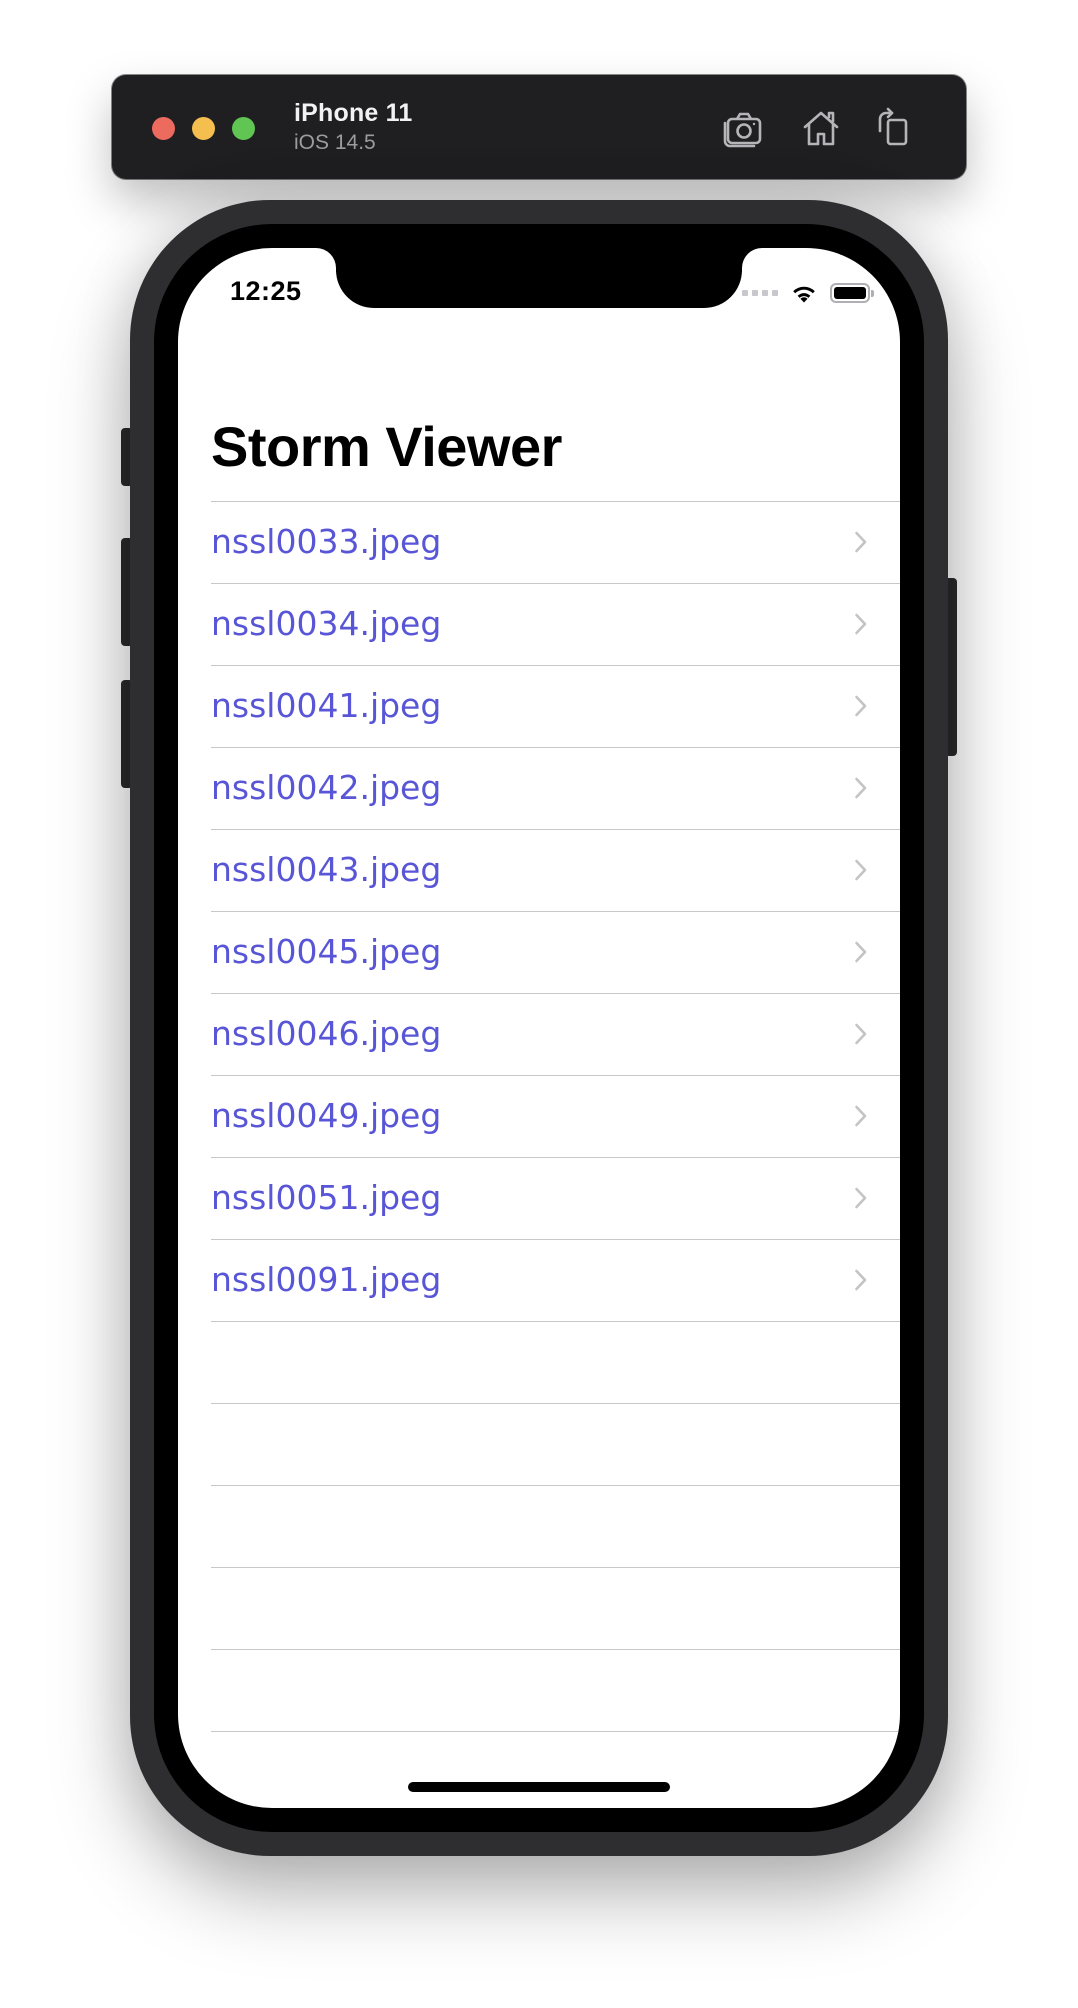 The width and height of the screenshot is (1078, 2008). What do you see at coordinates (335, 142) in the screenshot?
I see `os-version: iOS 14.5` at bounding box center [335, 142].